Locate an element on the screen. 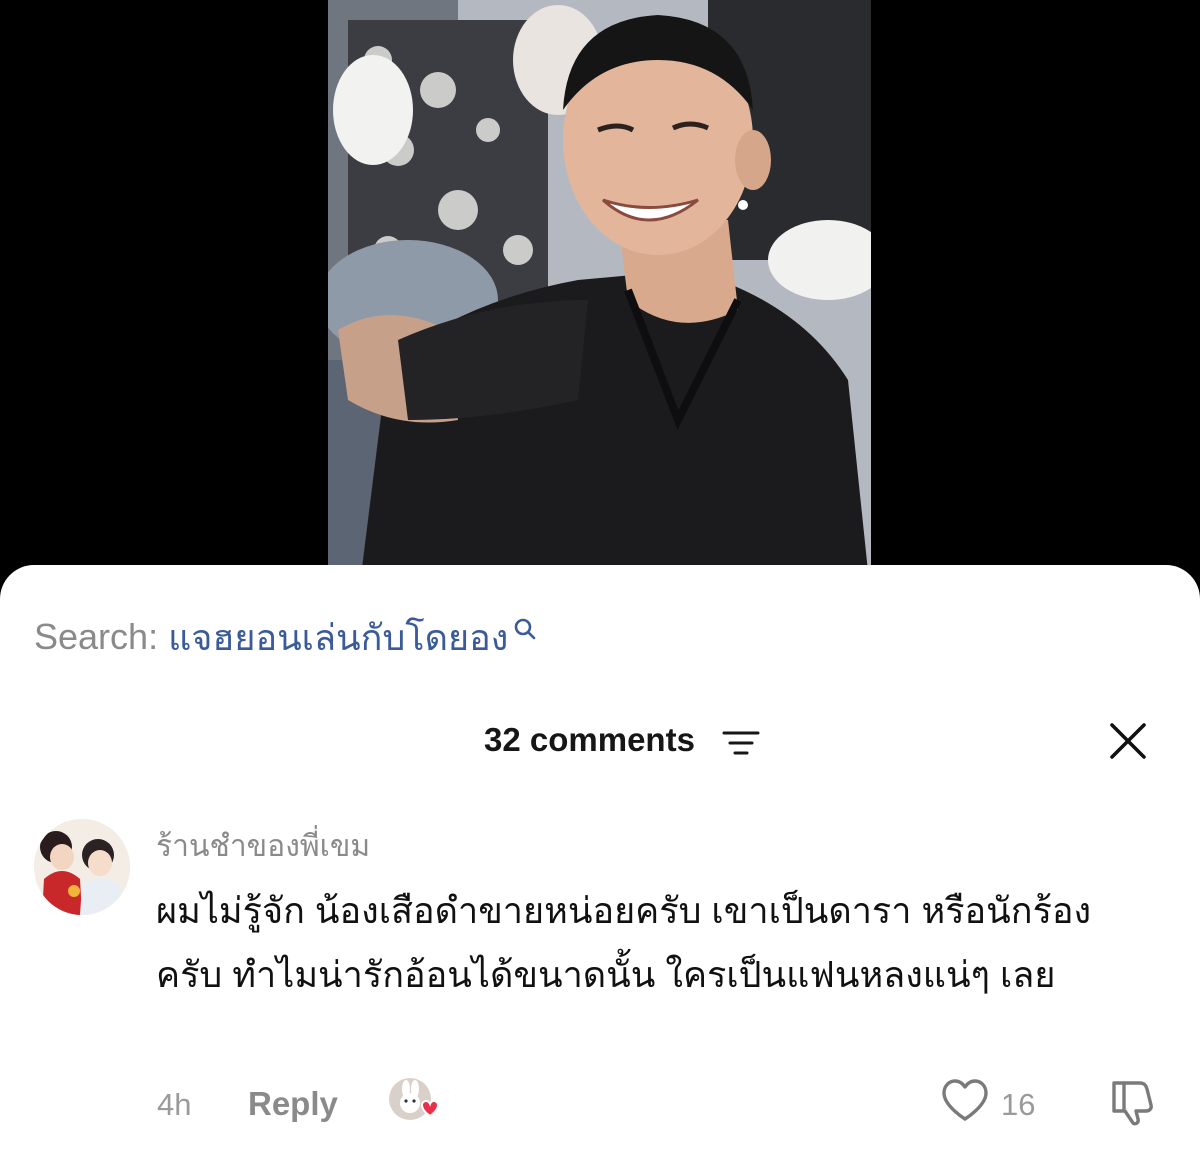  comments-header: 32 comments is located at coordinates (600, 742).